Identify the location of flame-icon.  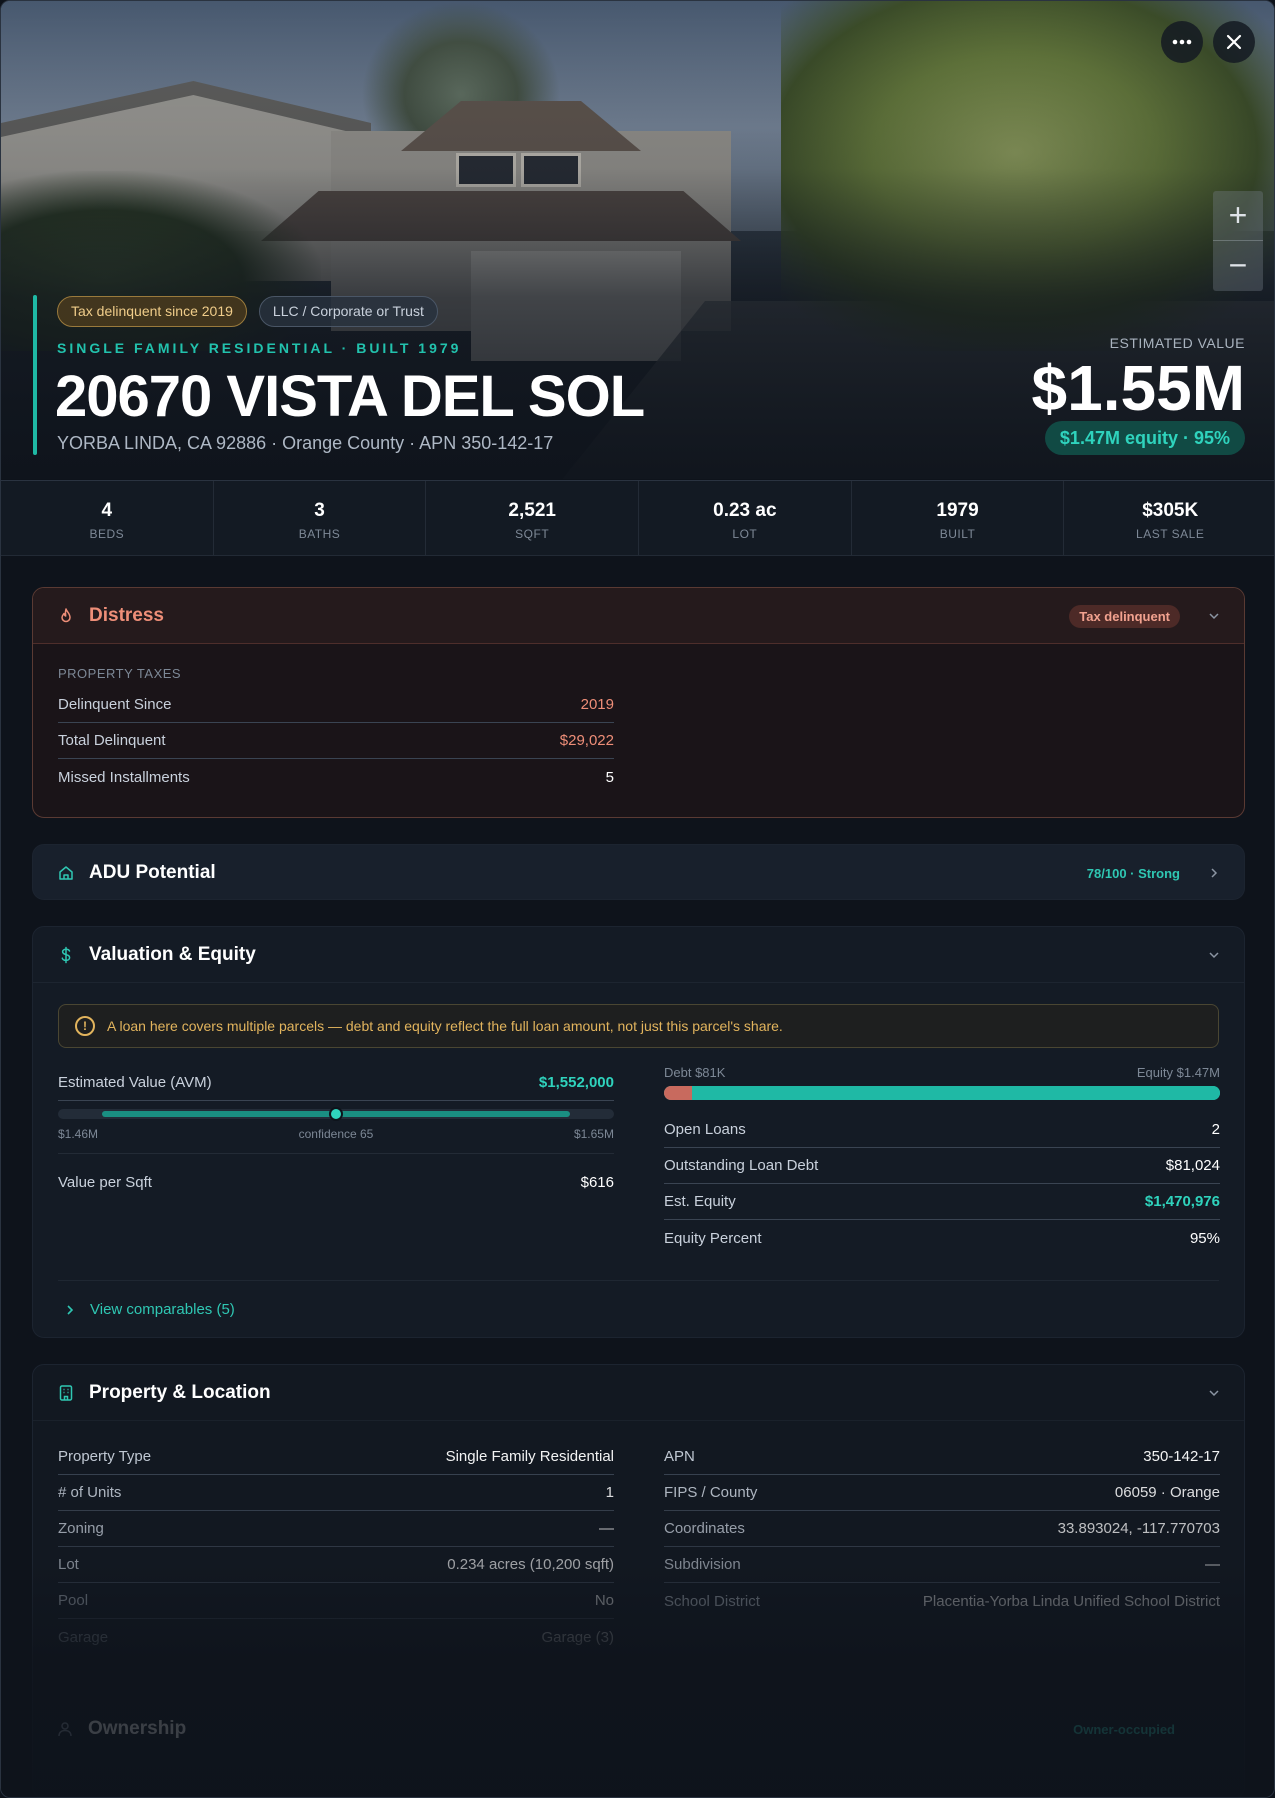
(66, 614).